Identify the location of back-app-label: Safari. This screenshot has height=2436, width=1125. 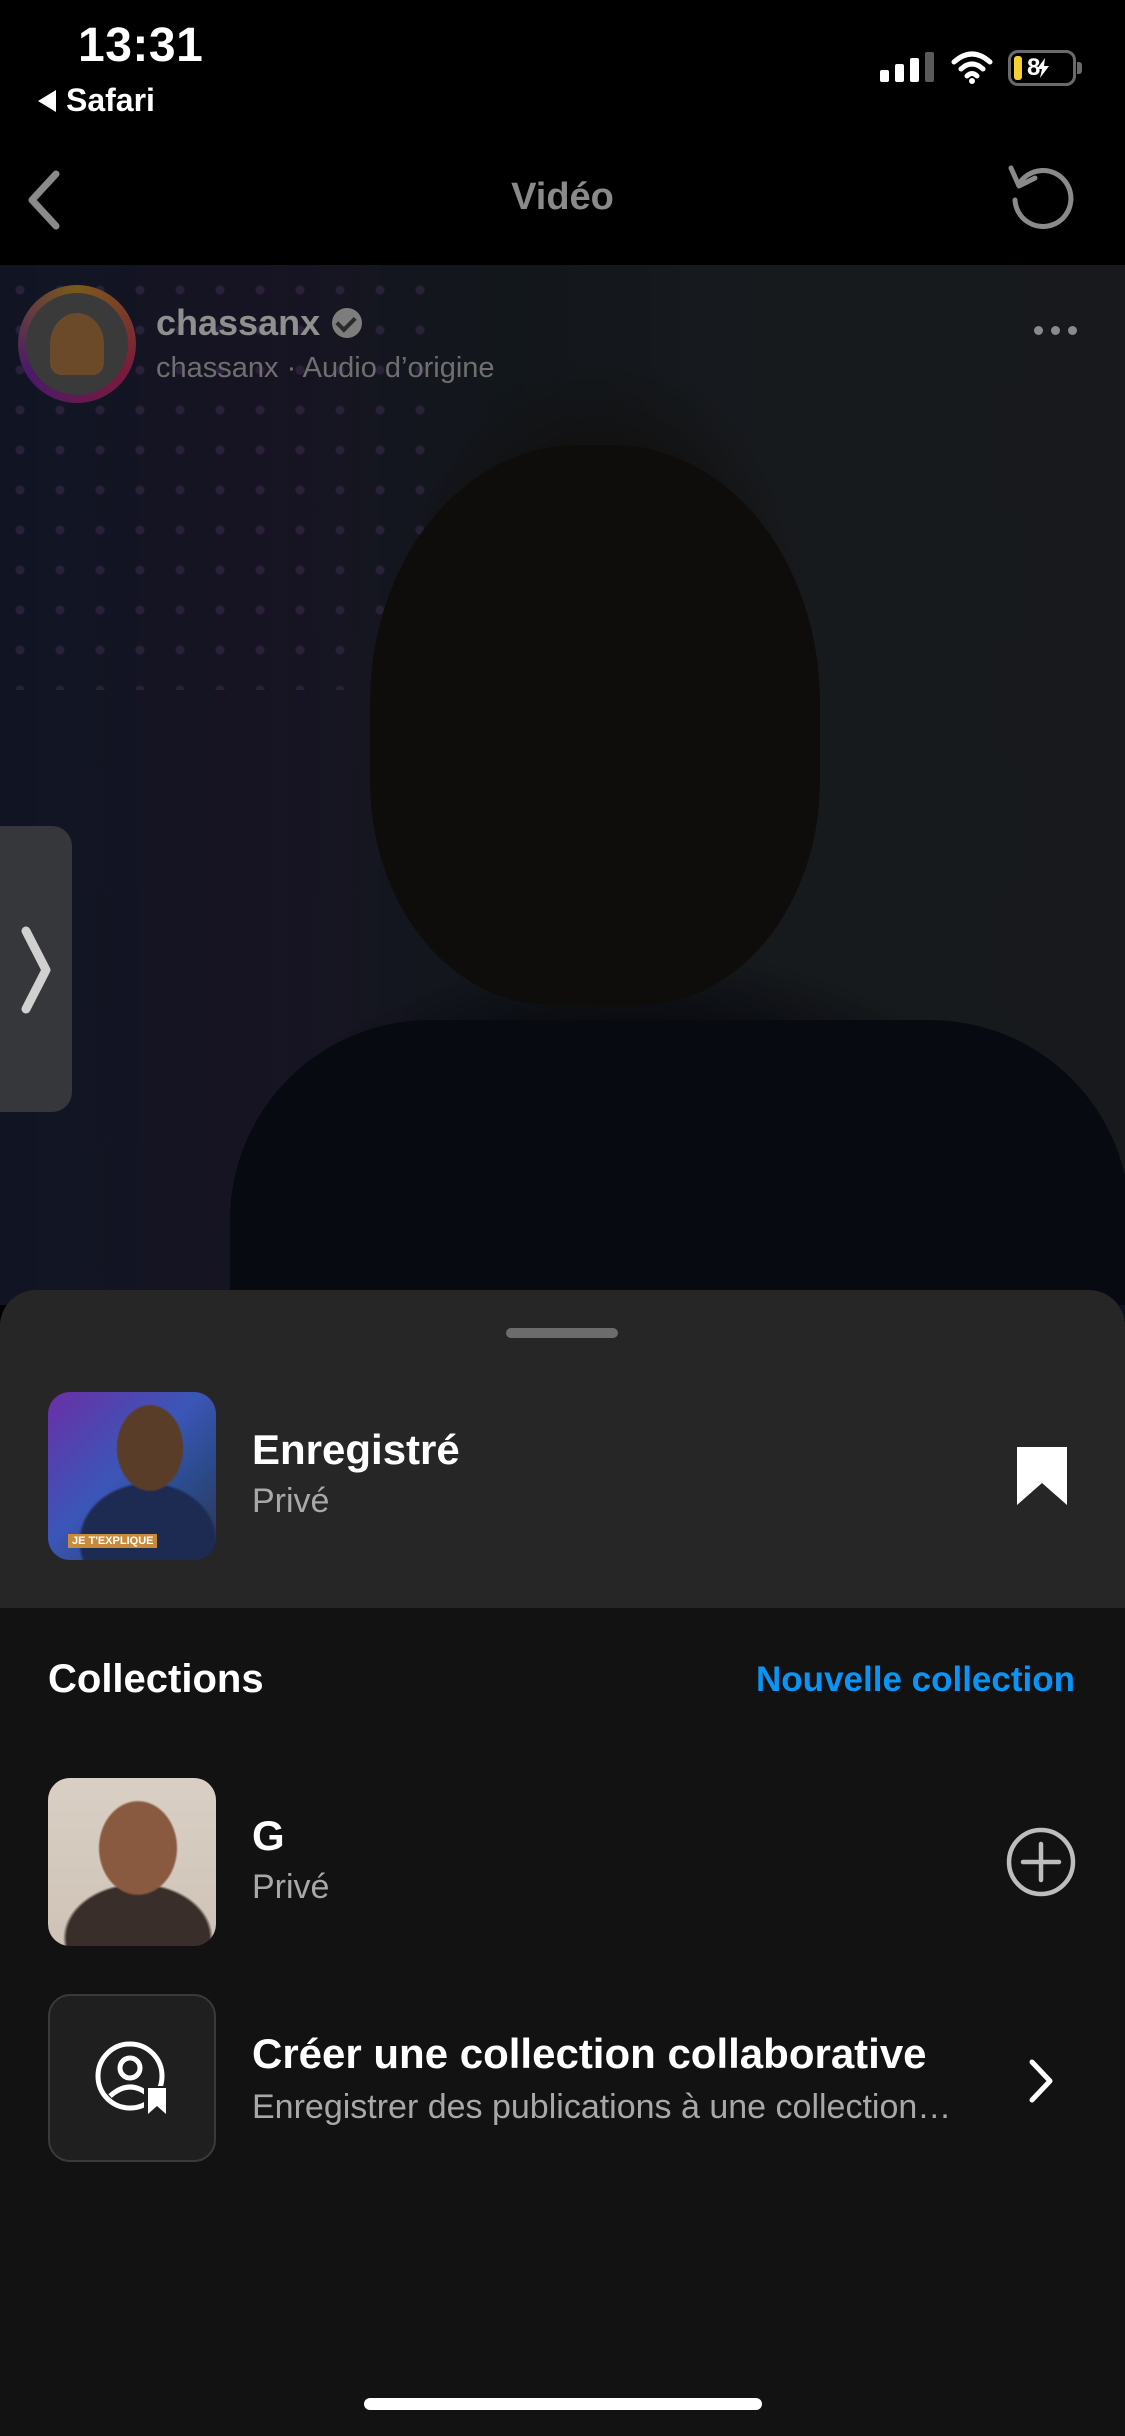
(110, 100).